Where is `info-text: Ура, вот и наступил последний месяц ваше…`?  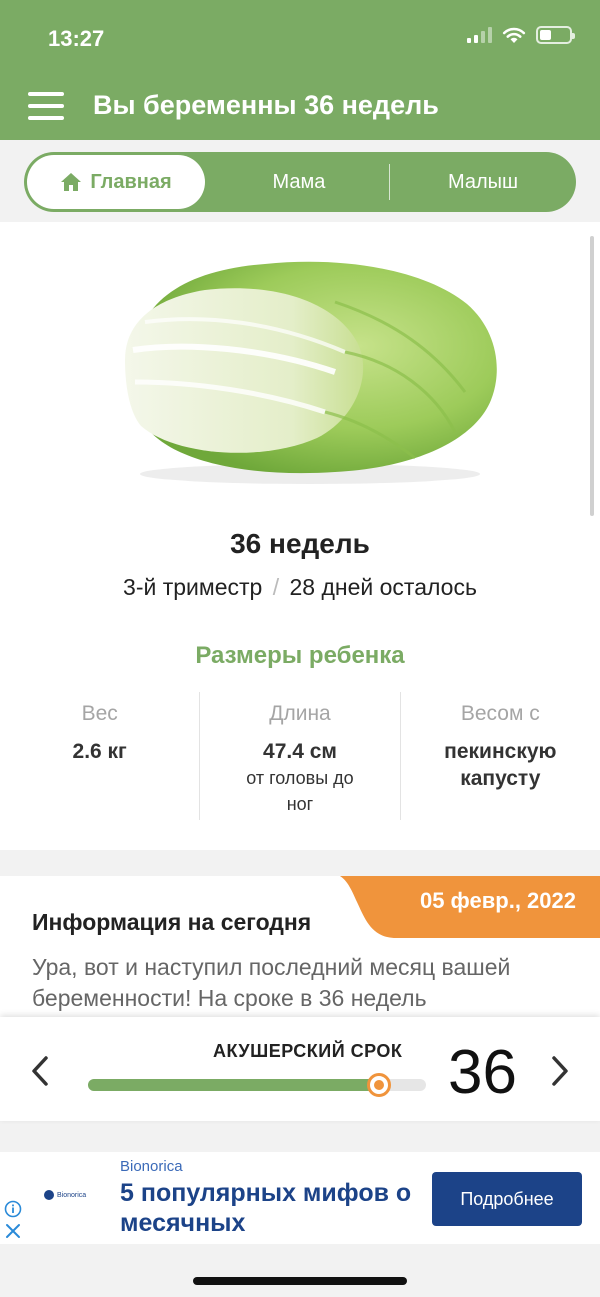
info-text: Ура, вот и наступил последний месяц ваше… is located at coordinates (271, 982).